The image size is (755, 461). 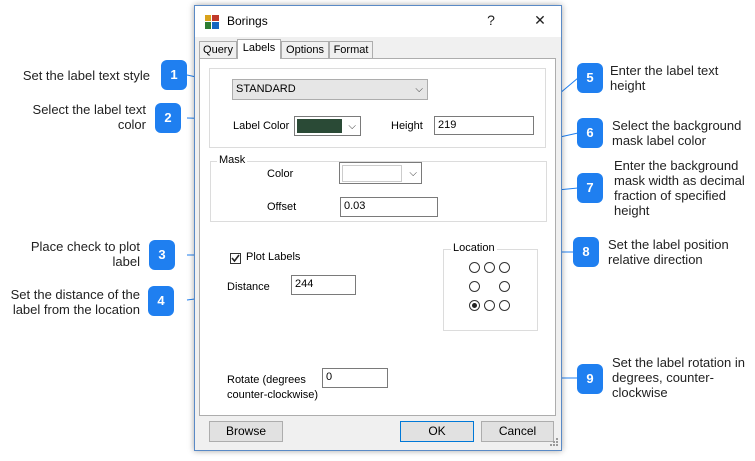 I want to click on mask-group-label: Mask, so click(x=232, y=160).